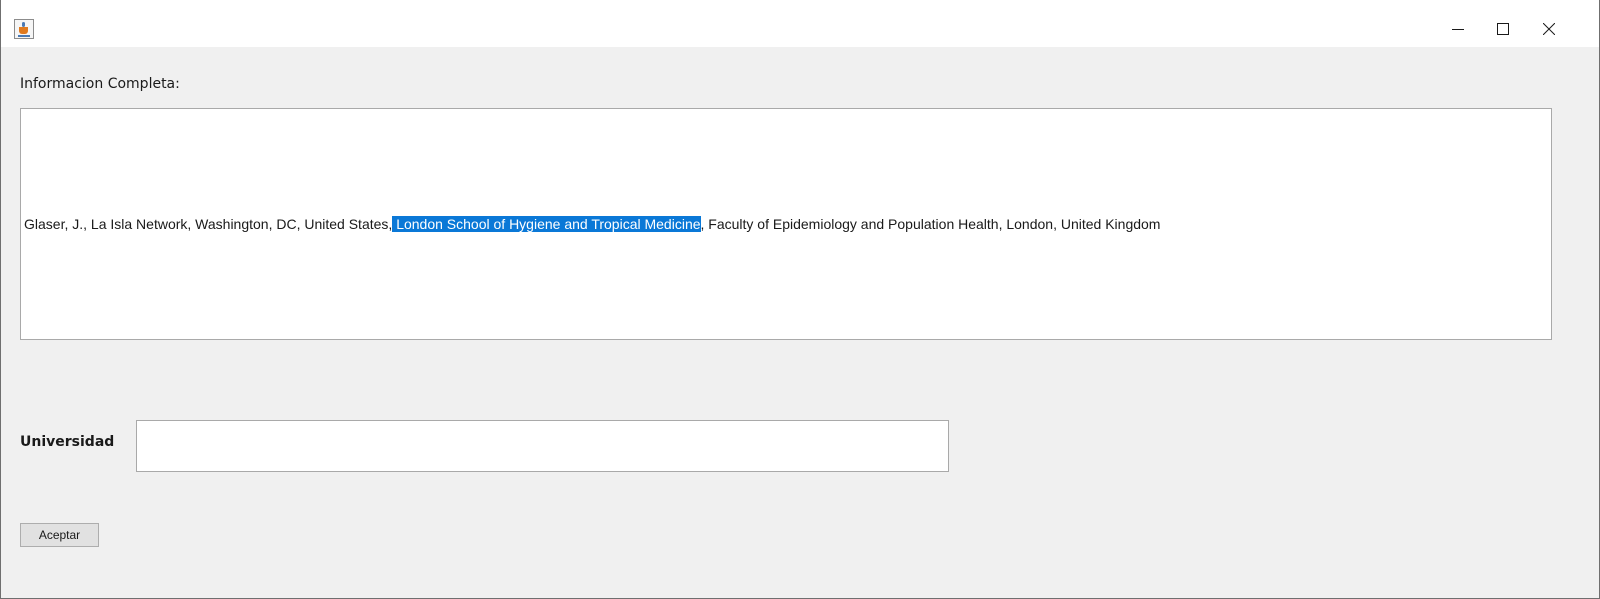 This screenshot has height=599, width=1600. I want to click on maximize-icon, so click(1503, 29).